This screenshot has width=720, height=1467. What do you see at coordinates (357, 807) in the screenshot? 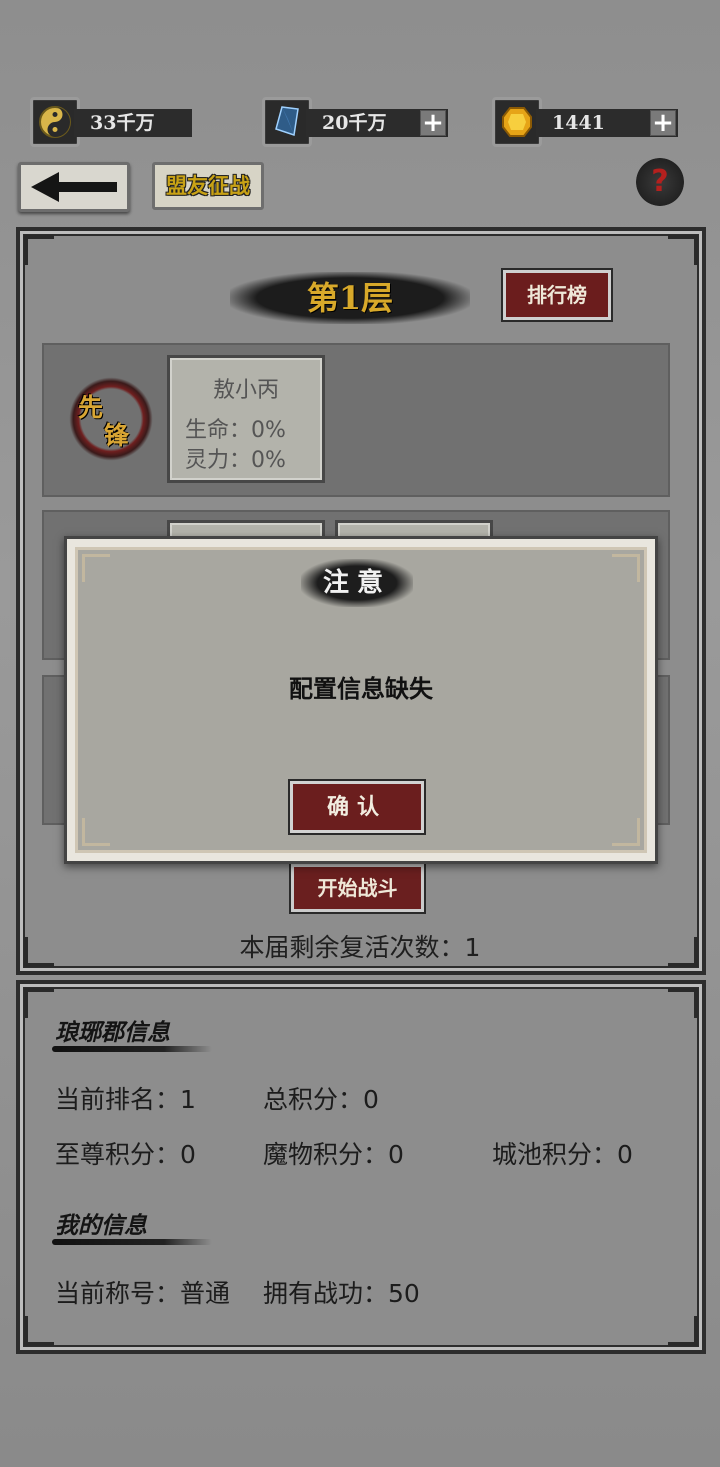
I see `confirm-button: 确认` at bounding box center [357, 807].